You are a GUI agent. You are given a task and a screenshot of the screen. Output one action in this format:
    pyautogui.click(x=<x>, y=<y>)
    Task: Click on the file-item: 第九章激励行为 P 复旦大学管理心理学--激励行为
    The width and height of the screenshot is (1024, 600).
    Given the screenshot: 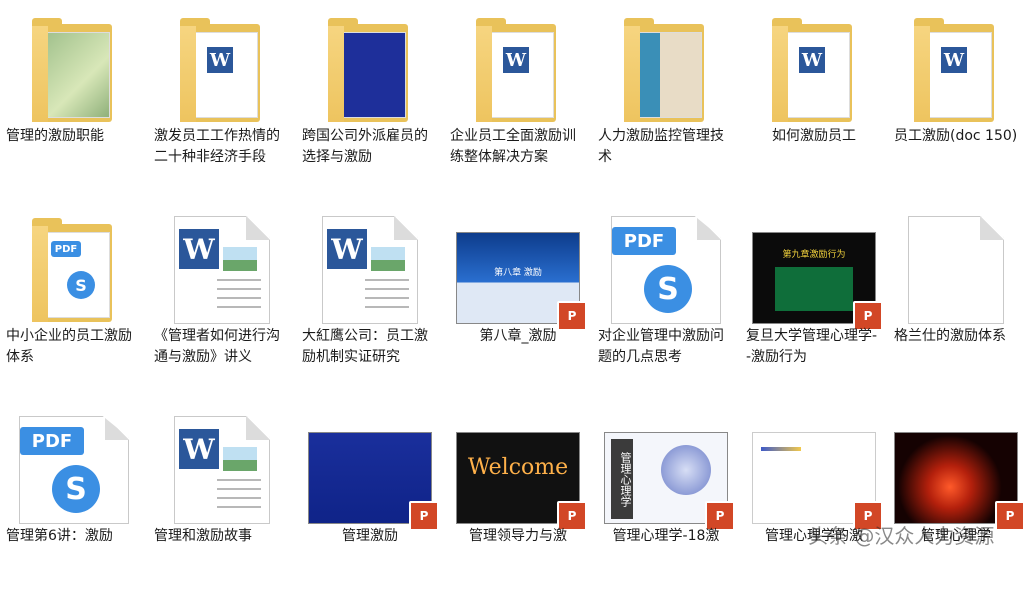 What is the action you would take?
    pyautogui.click(x=814, y=300)
    